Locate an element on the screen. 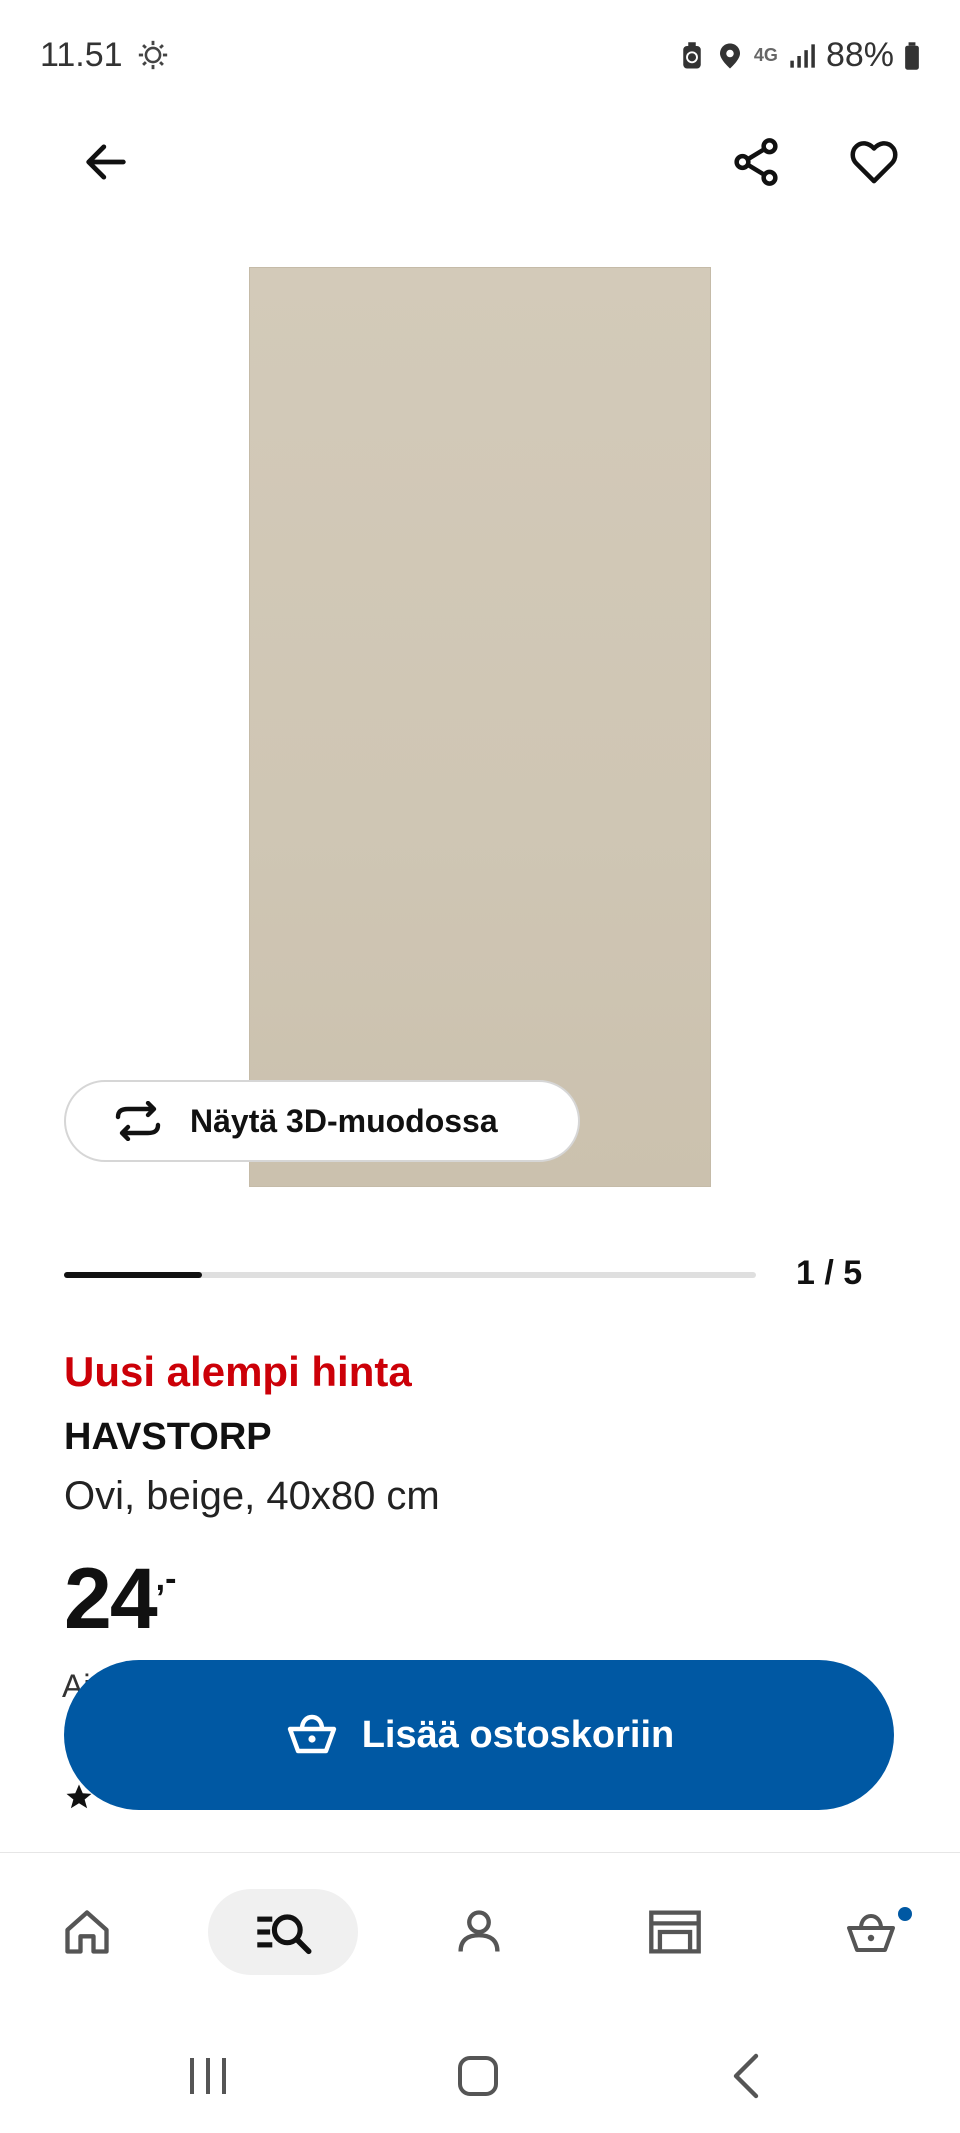  home-button is located at coordinates (478, 2076).